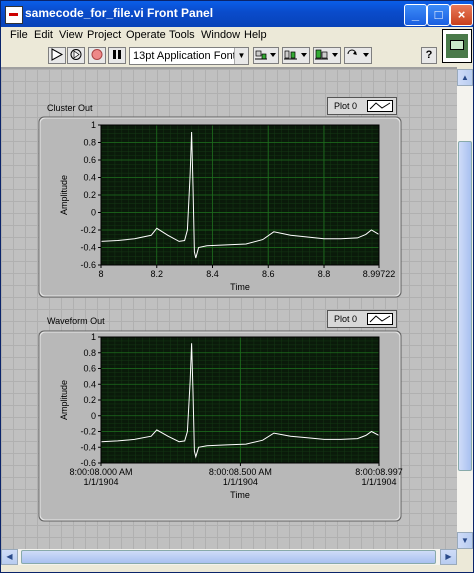  I want to click on x-tick-label: 8.2, so click(156, 274).